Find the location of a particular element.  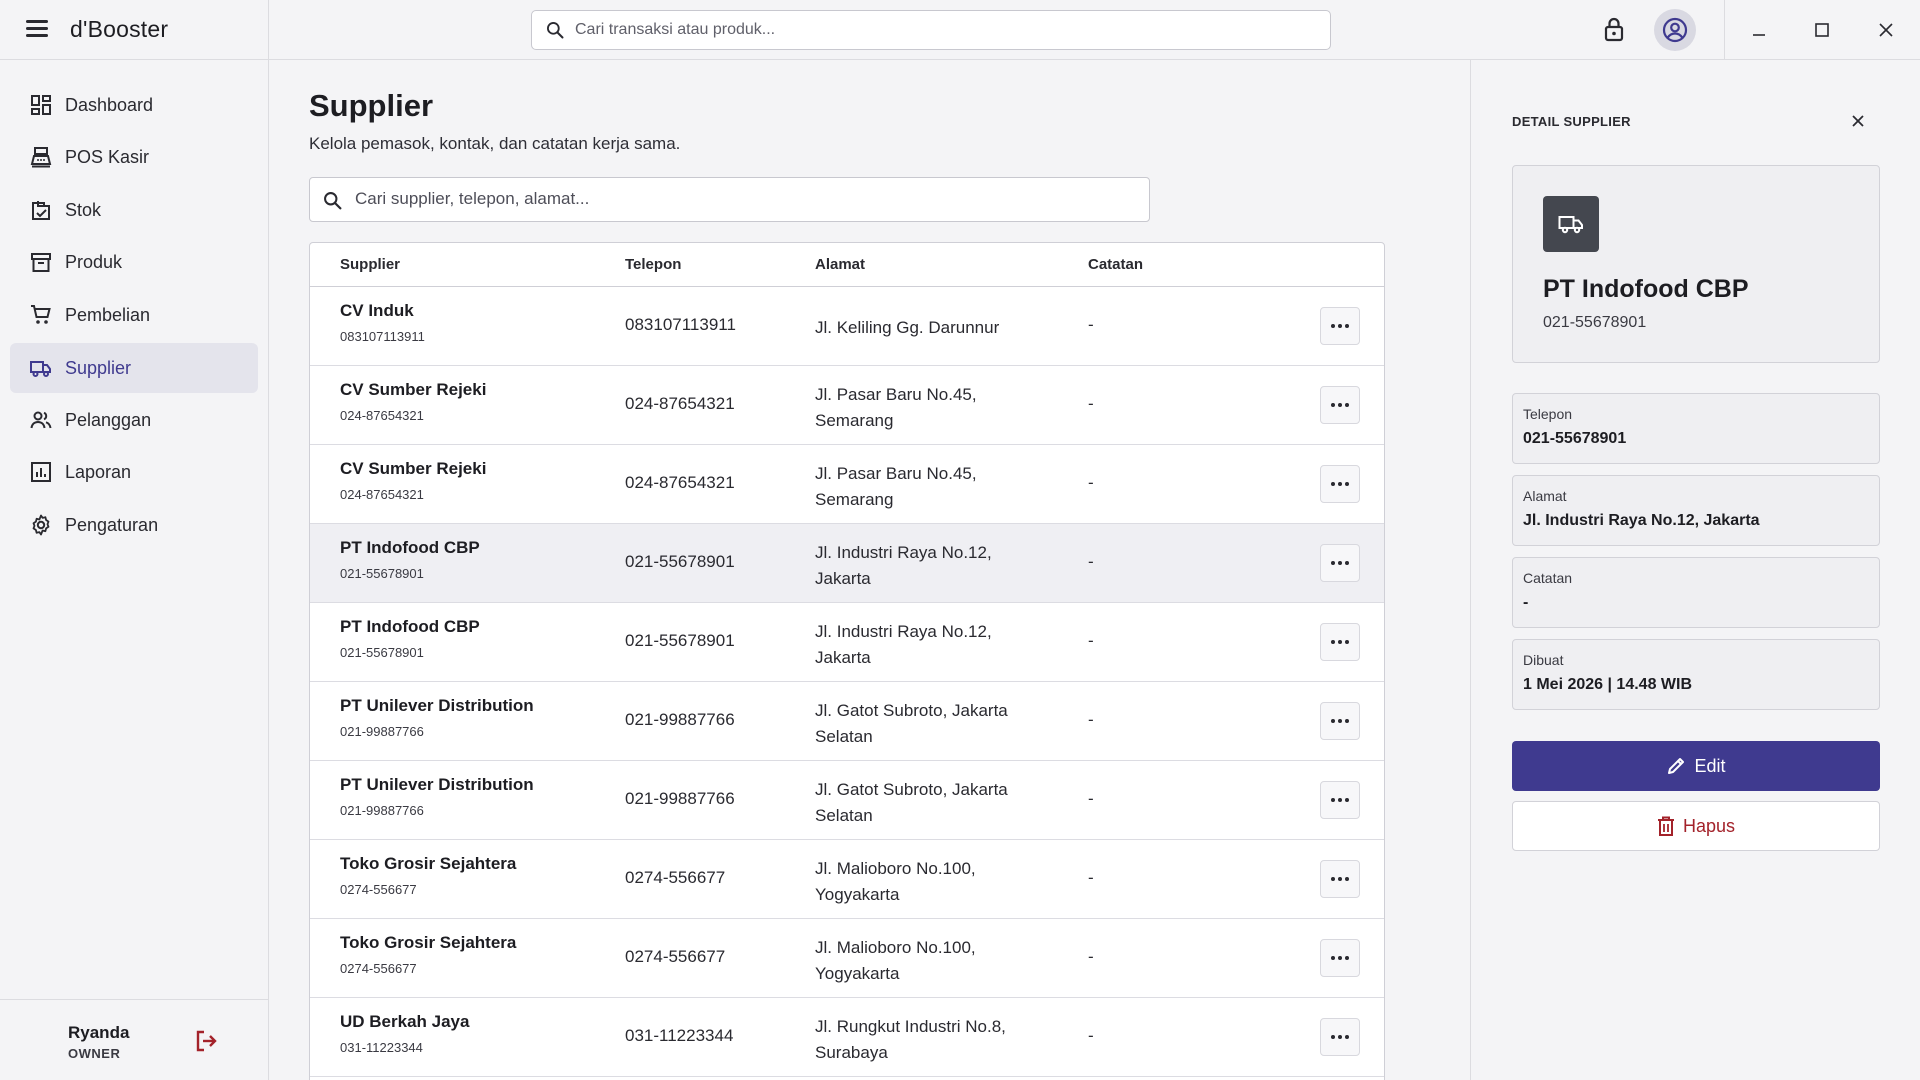

supplier-name: PT Unilever Distribution is located at coordinates (437, 784).